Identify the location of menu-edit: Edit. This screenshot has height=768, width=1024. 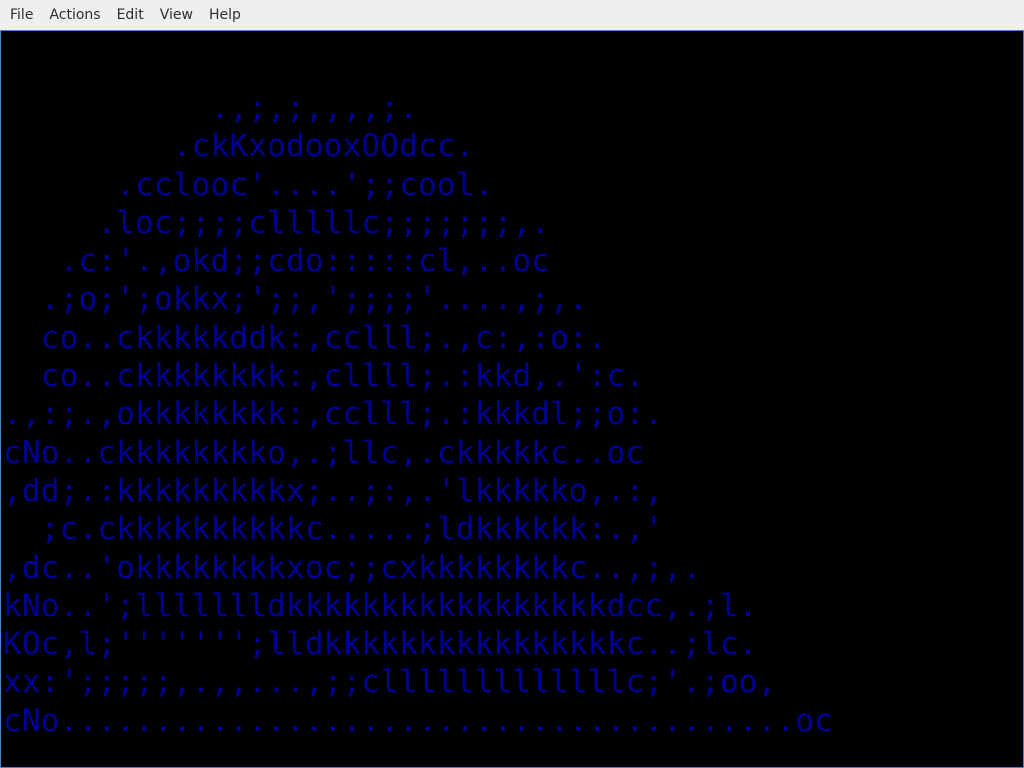
(130, 15).